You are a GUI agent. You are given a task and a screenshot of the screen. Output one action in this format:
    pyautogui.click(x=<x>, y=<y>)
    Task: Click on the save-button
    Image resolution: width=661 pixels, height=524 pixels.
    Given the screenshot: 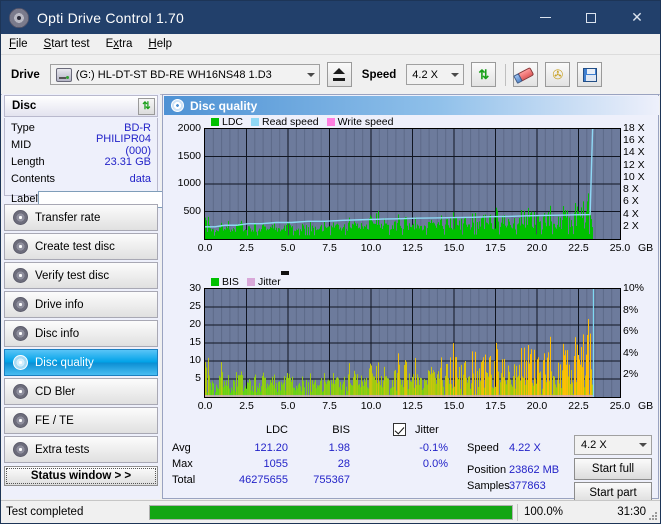 What is the action you would take?
    pyautogui.click(x=590, y=74)
    